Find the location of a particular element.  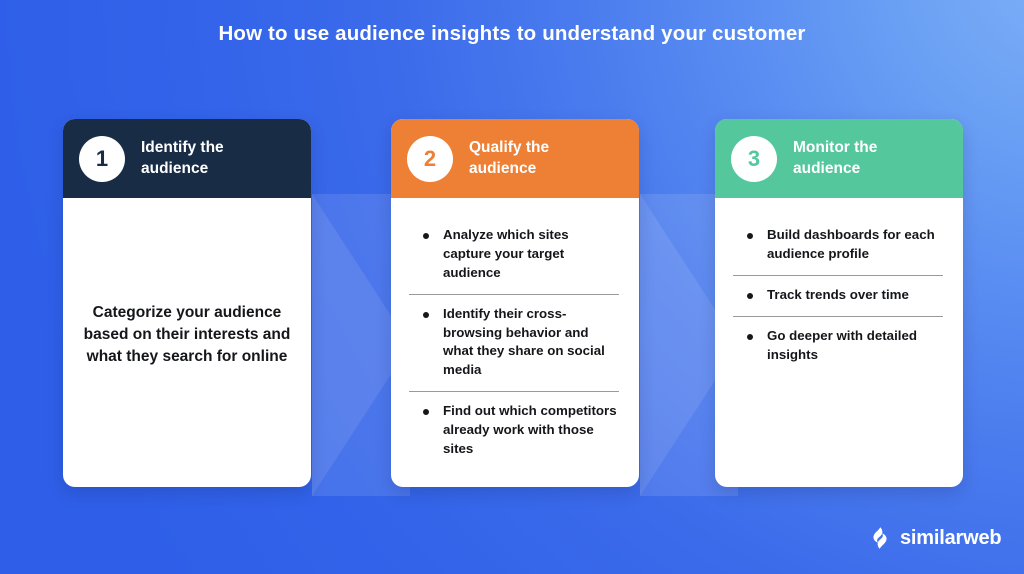

step-card-2-header: 2 Qualify the audience is located at coordinates (515, 158).